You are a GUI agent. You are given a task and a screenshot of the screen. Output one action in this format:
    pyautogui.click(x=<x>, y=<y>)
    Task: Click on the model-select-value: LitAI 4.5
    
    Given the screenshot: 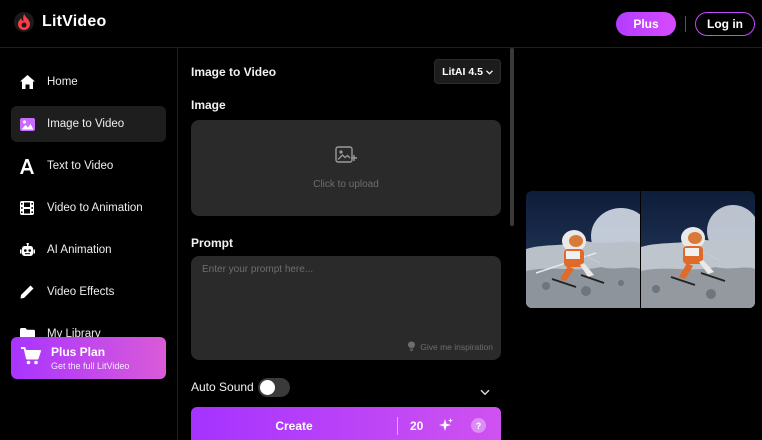 What is the action you would take?
    pyautogui.click(x=462, y=71)
    